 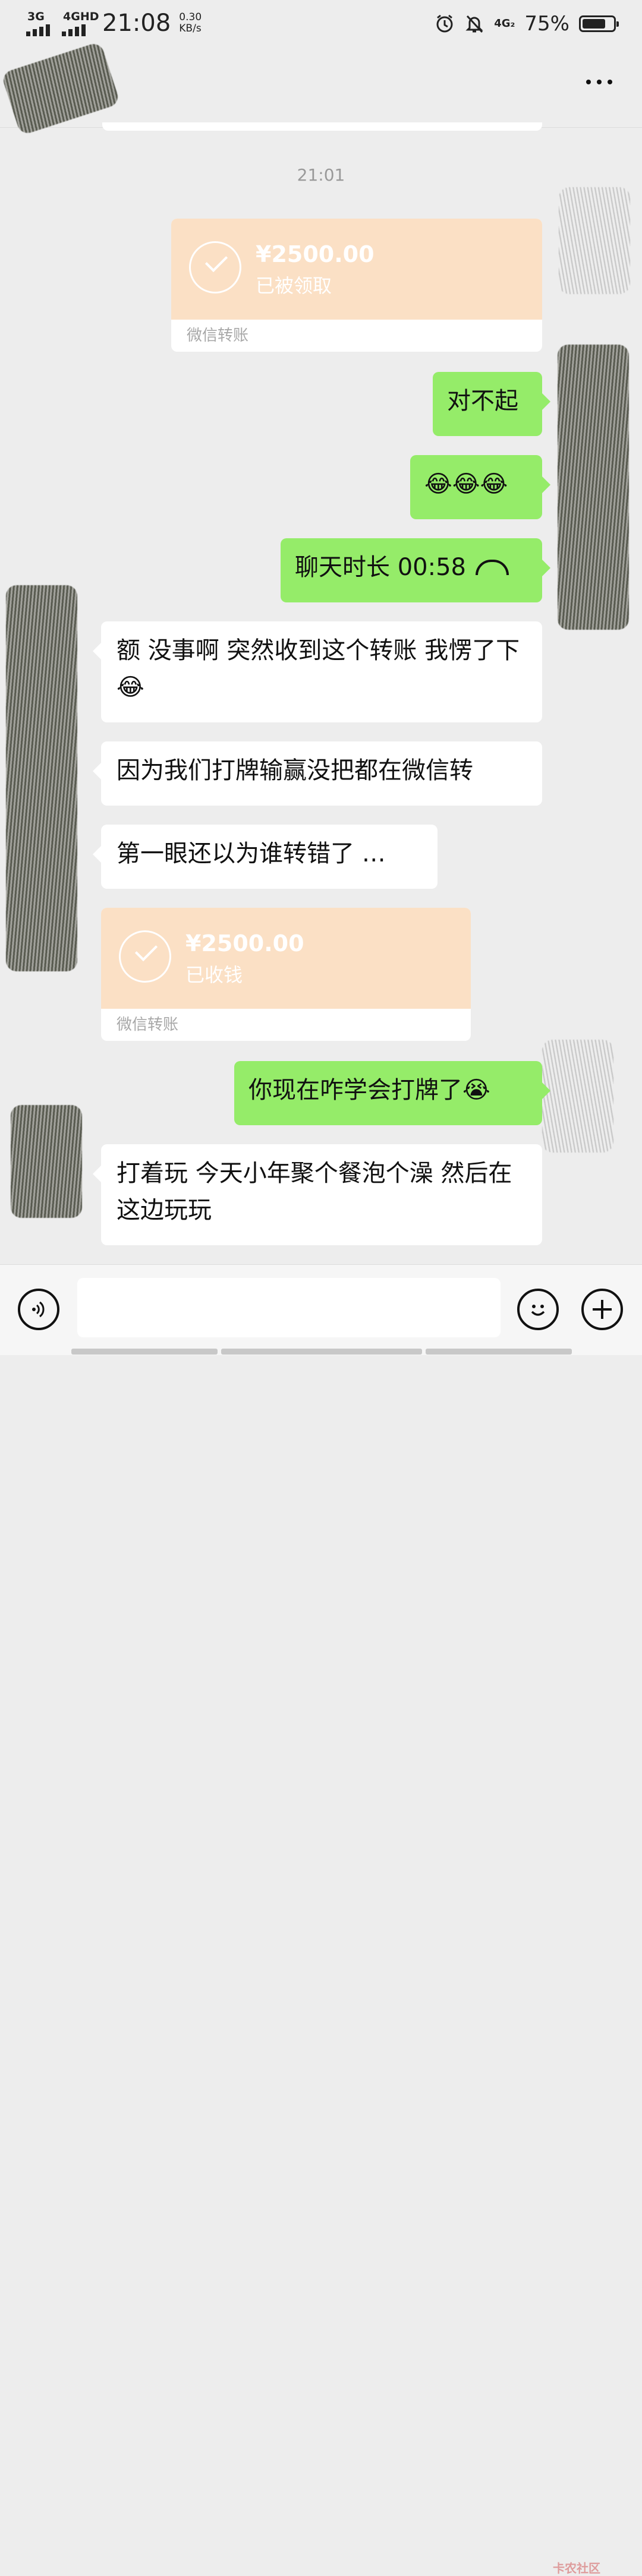 I want to click on speed-value: 0.30, so click(x=190, y=17).